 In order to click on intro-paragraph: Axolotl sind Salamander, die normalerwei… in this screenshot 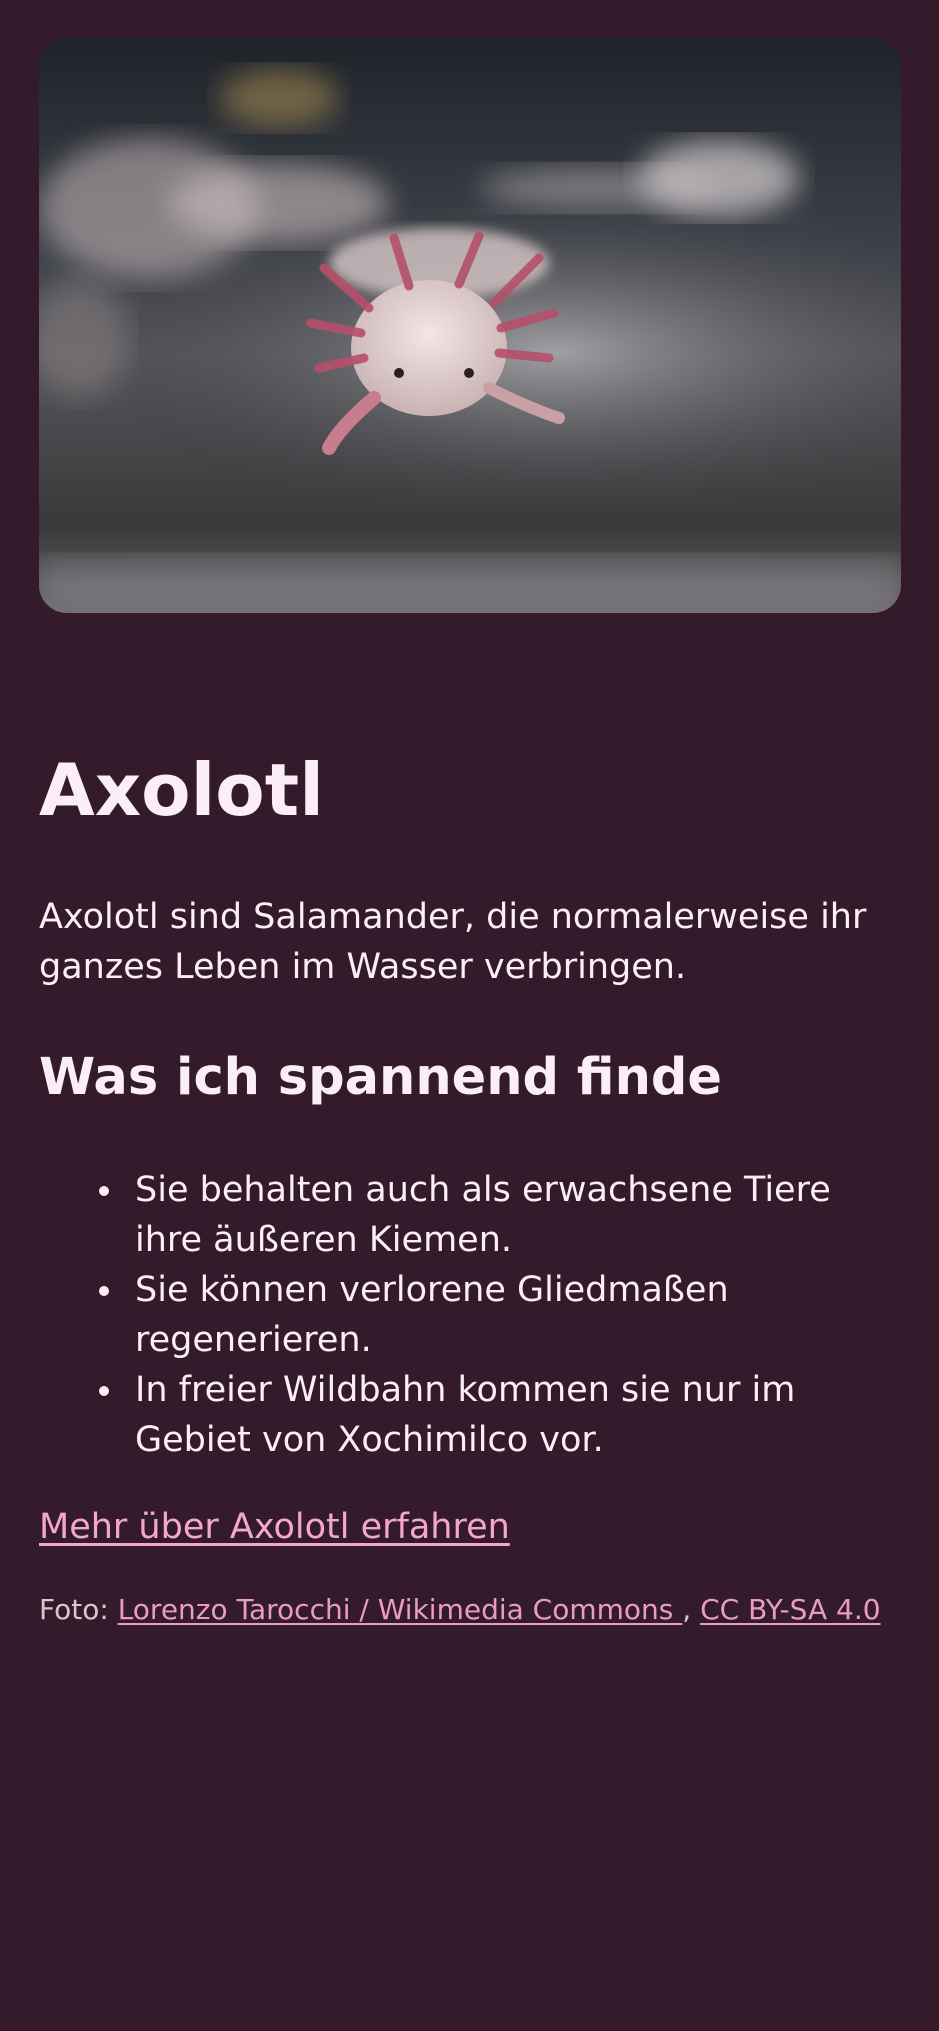, I will do `click(453, 942)`.